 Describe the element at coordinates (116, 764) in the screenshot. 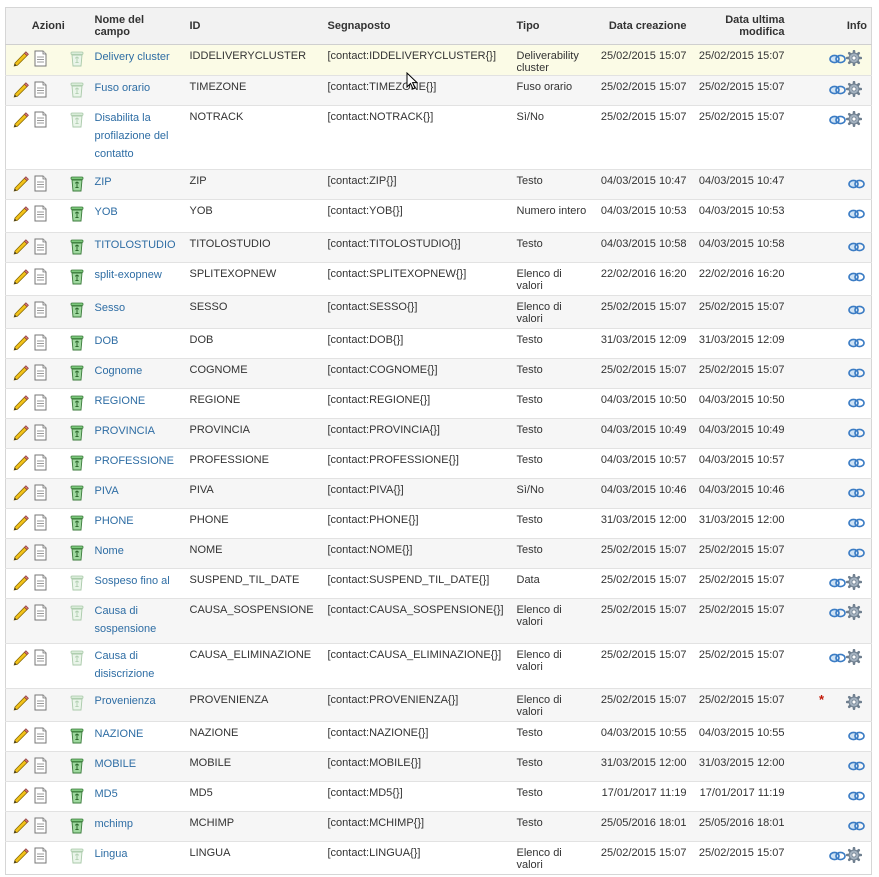

I see `field-name-link: MOBILE` at that location.